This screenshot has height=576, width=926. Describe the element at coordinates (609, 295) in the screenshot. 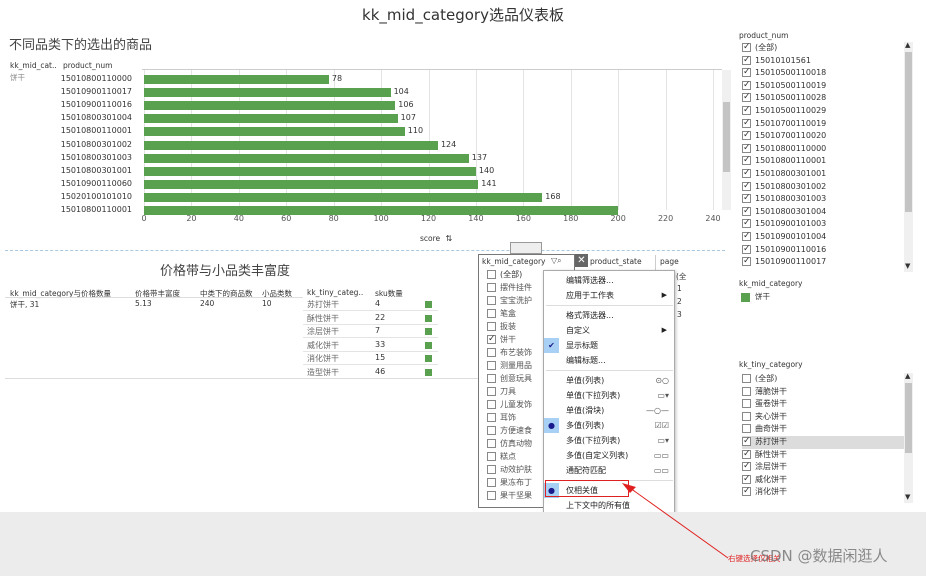

I see `menu-item: 应用于工作表 ▶` at that location.